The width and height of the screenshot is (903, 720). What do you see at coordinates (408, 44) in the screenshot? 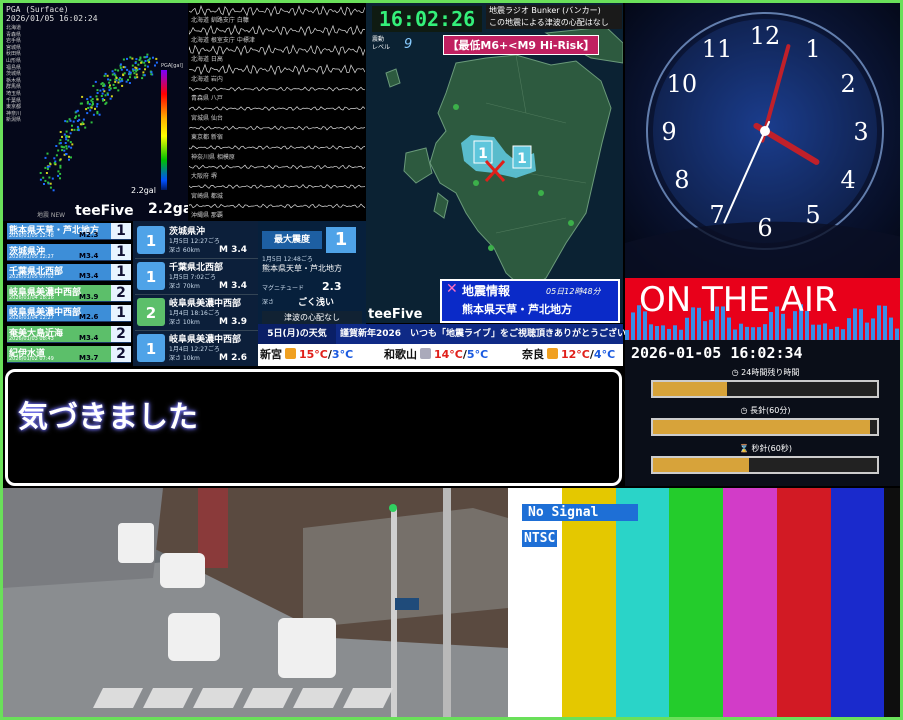
I see `shindo-level-value: 9` at bounding box center [408, 44].